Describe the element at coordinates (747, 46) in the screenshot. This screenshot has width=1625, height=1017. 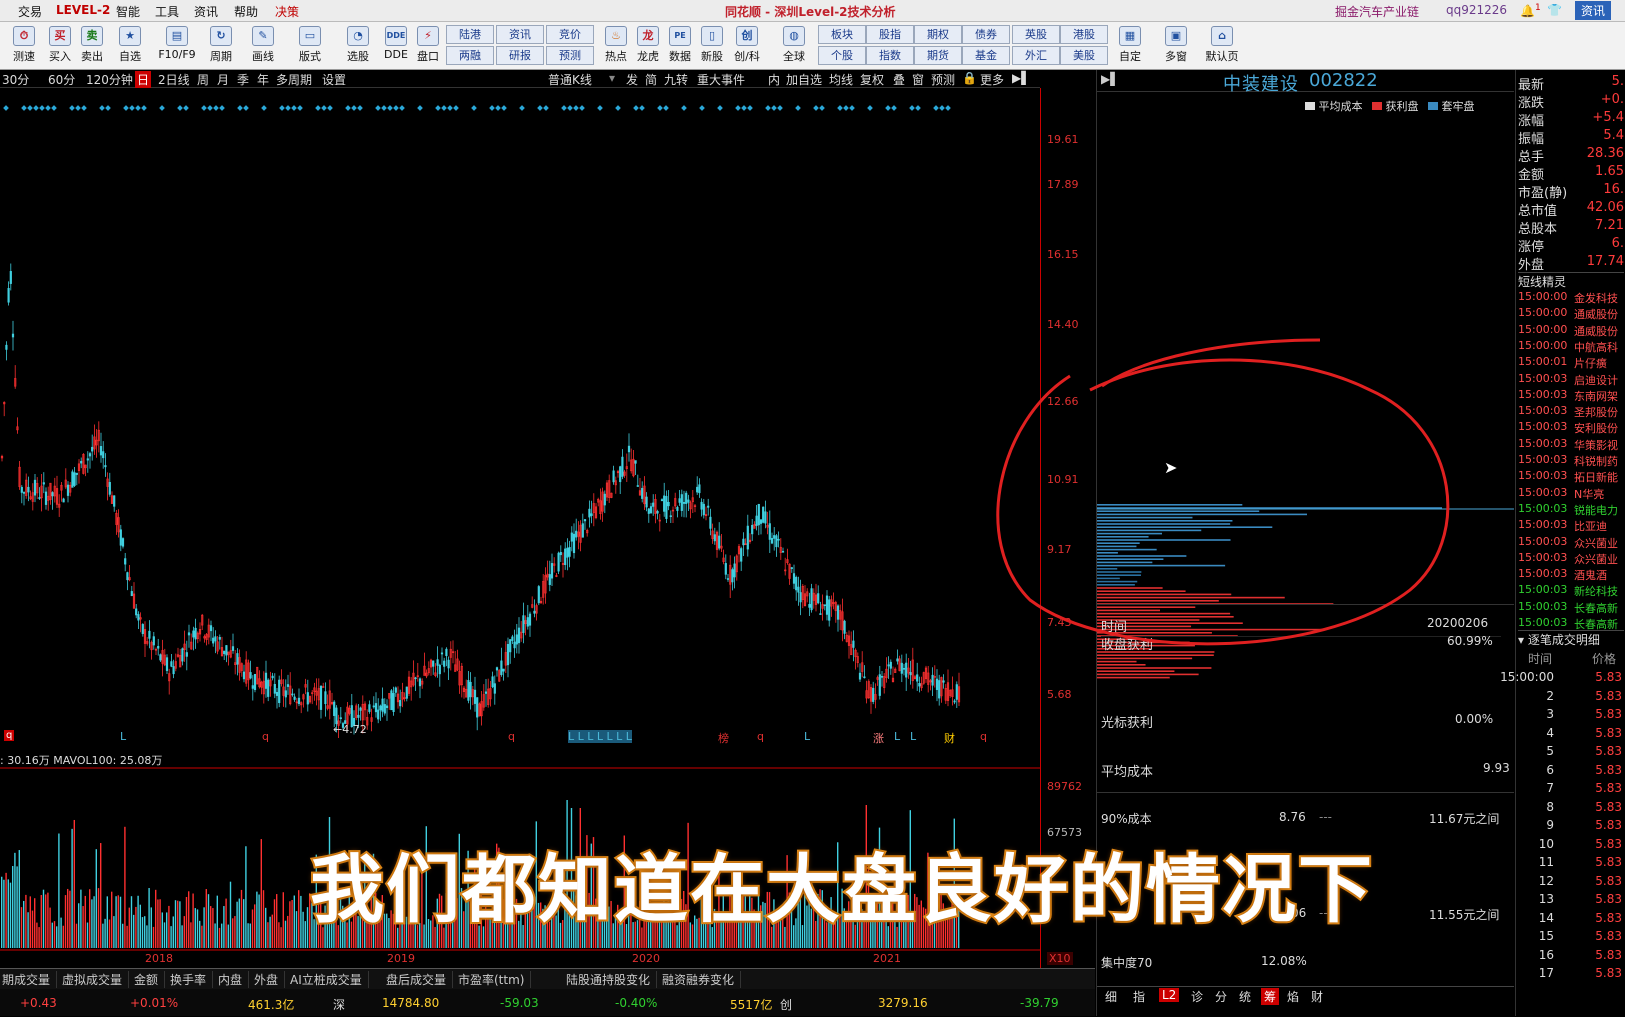
I see `chinext-button: 创创/科` at that location.